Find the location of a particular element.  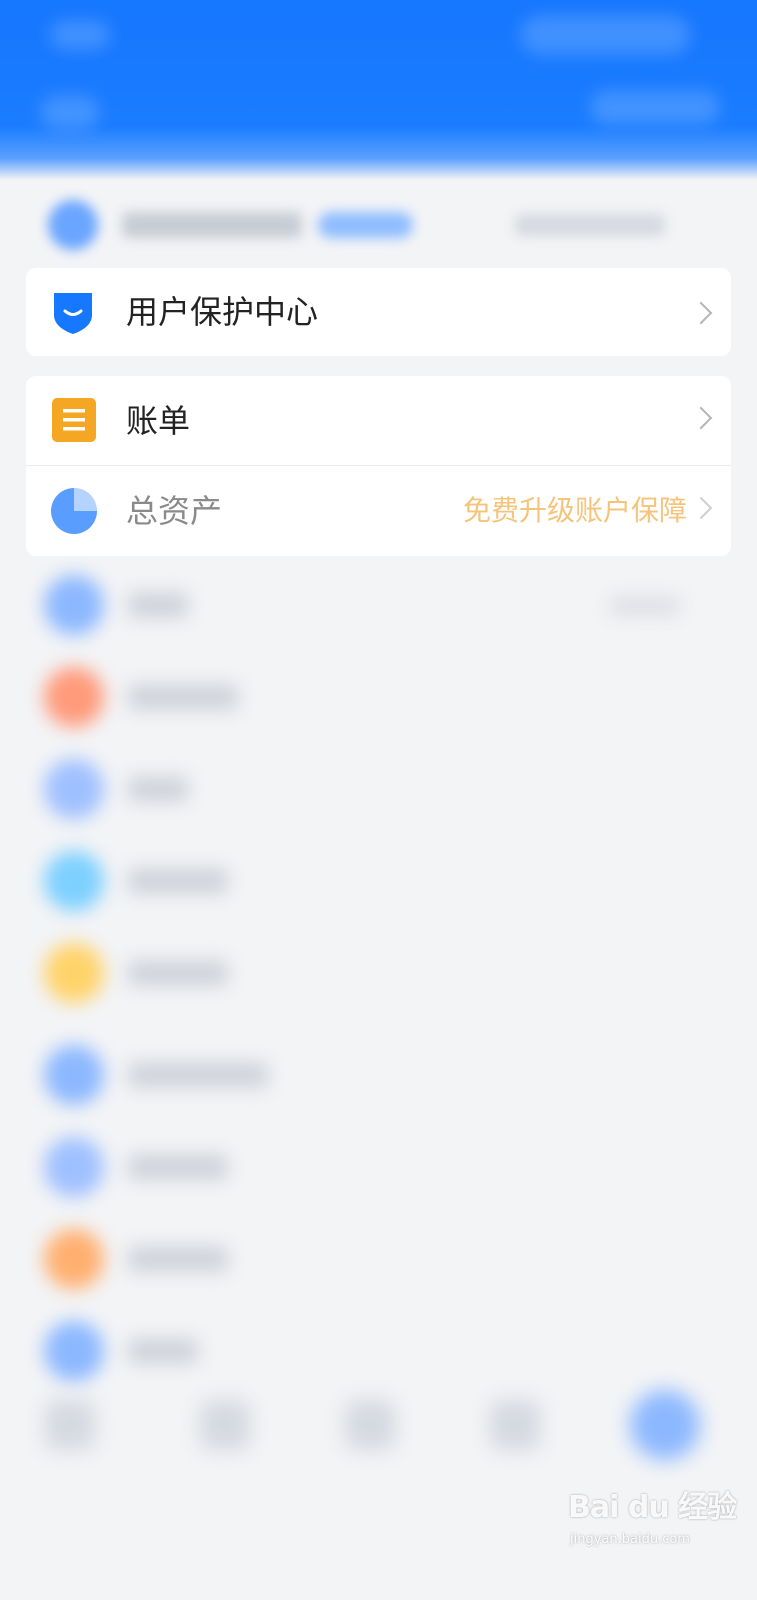

upgrade-protection-promo: 免费升级账户保障 is located at coordinates (575, 511).